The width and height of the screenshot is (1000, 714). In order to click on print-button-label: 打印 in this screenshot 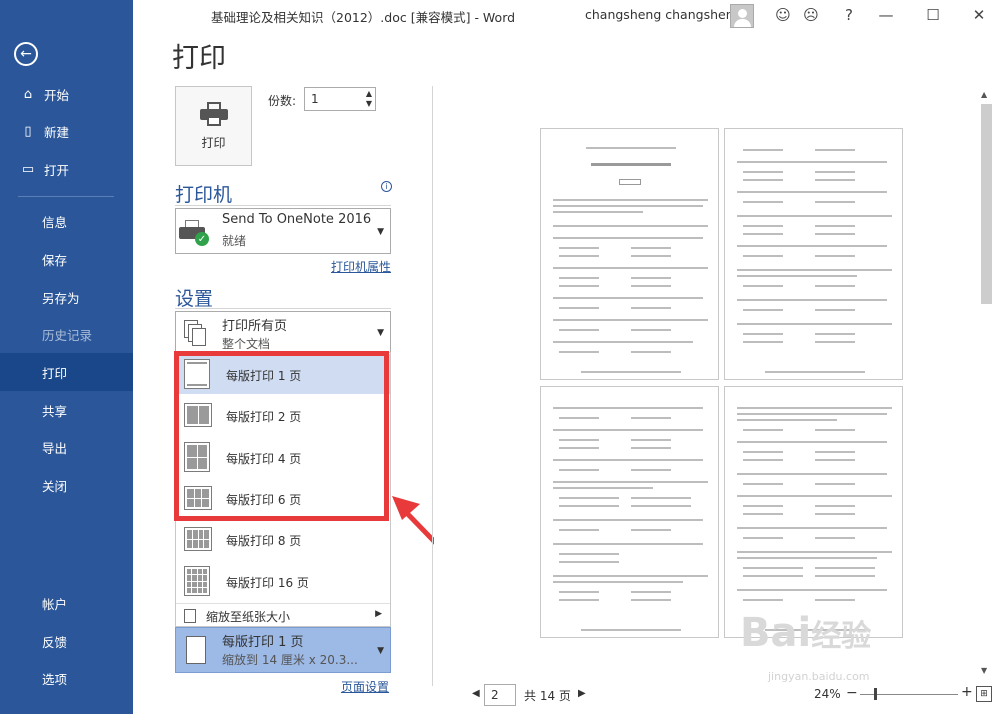, I will do `click(213, 142)`.